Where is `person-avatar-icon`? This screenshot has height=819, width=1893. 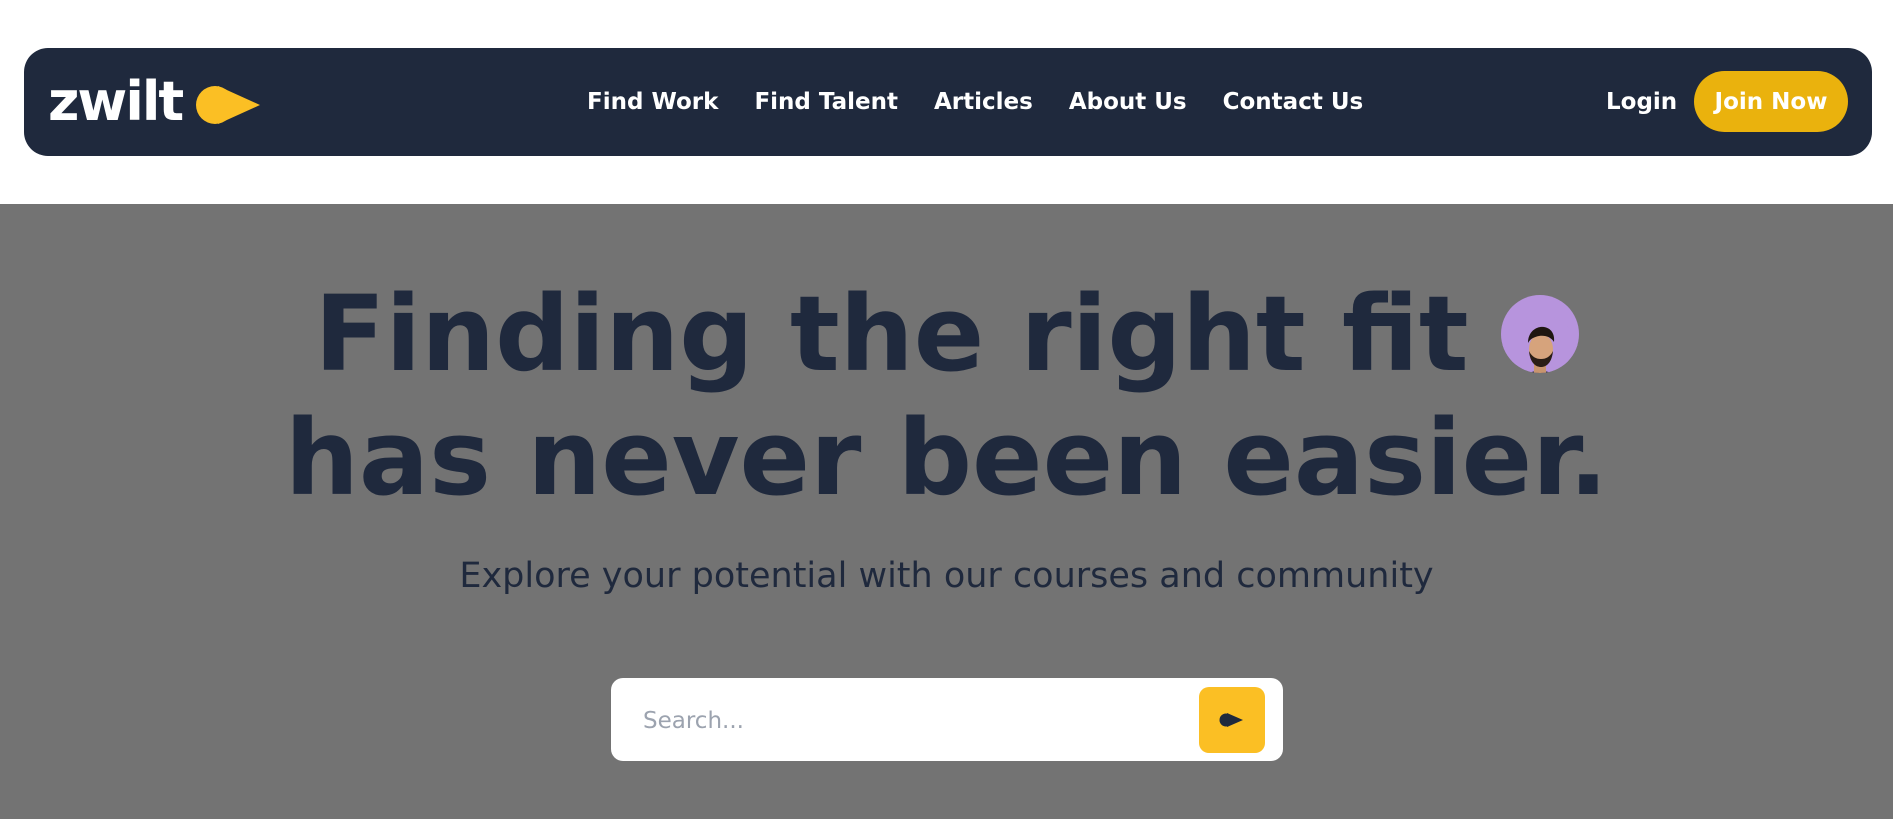 person-avatar-icon is located at coordinates (1539, 344).